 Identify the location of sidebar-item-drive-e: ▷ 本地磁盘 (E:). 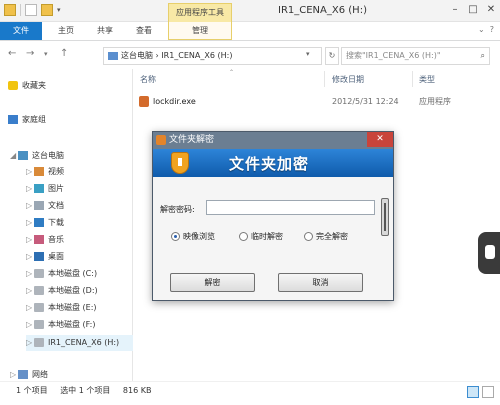
(61, 308).